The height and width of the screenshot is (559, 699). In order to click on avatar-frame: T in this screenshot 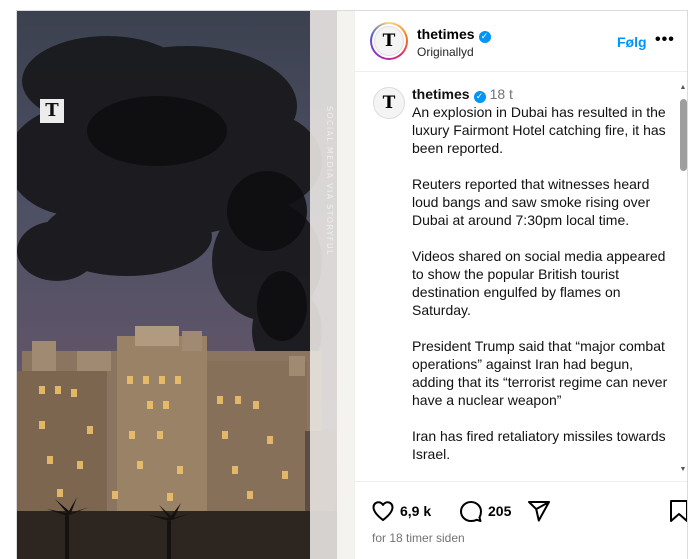, I will do `click(389, 41)`.